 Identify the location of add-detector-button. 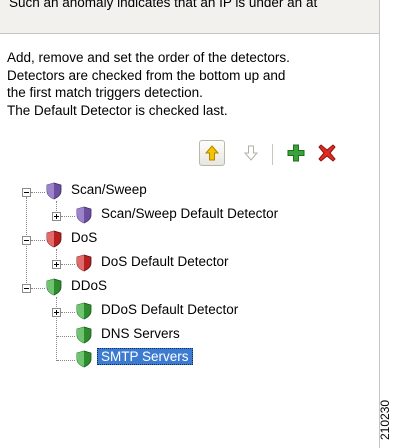
(296, 153).